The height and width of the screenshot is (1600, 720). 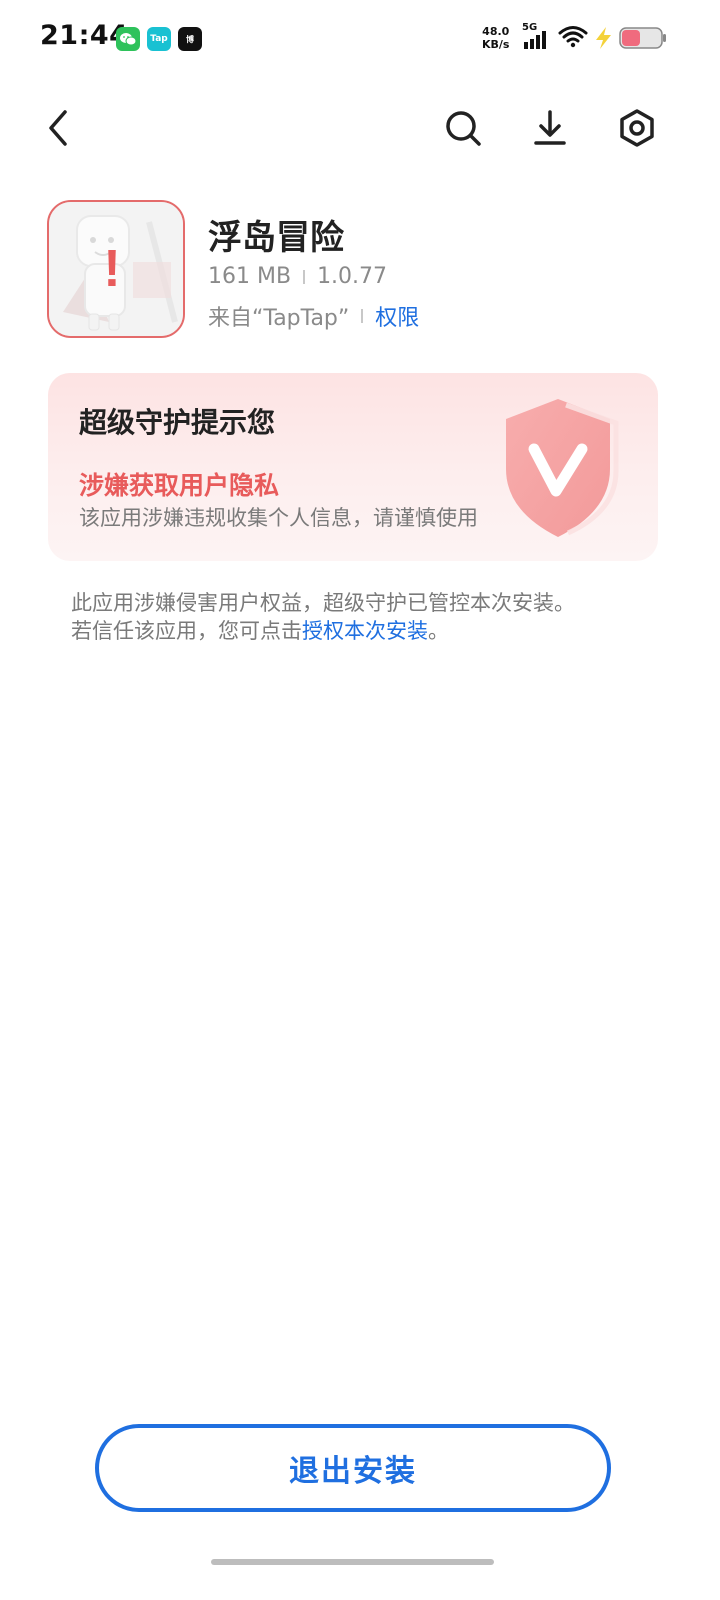 I want to click on shield-icon, so click(x=562, y=468).